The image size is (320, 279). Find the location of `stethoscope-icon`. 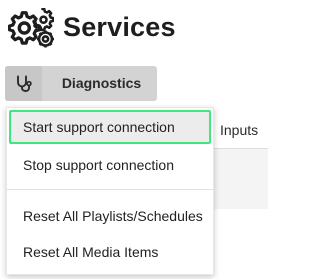

stethoscope-icon is located at coordinates (24, 83).